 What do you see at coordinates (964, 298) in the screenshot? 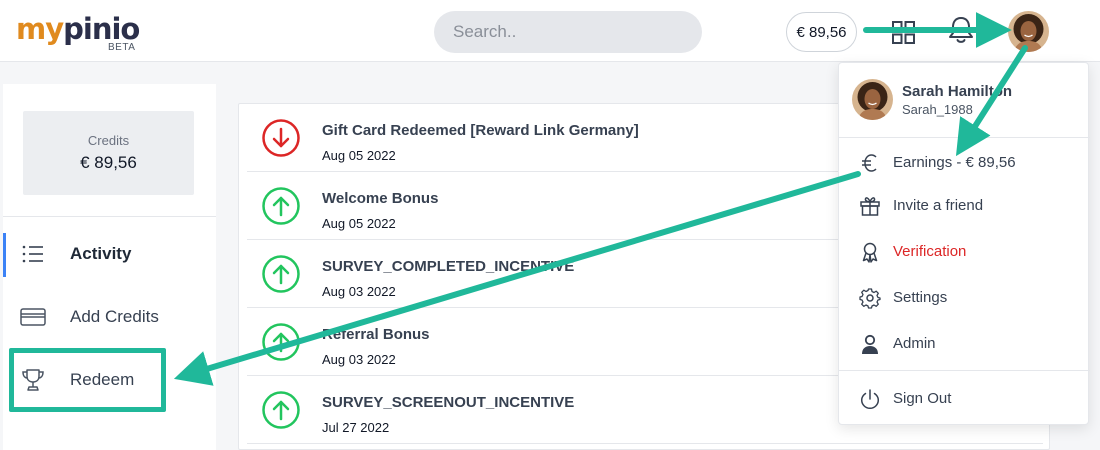
I see `menu-item-settings: Settings` at bounding box center [964, 298].